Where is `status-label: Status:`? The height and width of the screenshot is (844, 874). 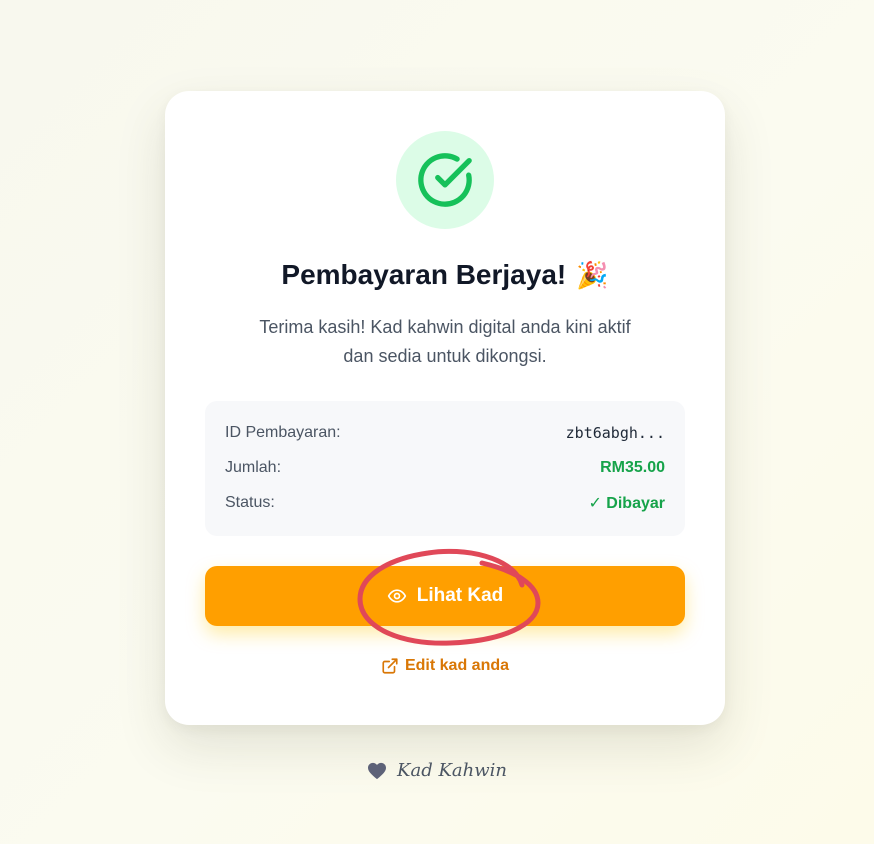
status-label: Status: is located at coordinates (250, 502).